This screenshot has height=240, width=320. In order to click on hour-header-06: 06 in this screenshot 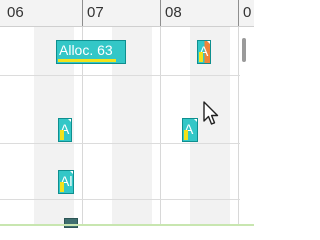, I will do `click(15, 12)`.